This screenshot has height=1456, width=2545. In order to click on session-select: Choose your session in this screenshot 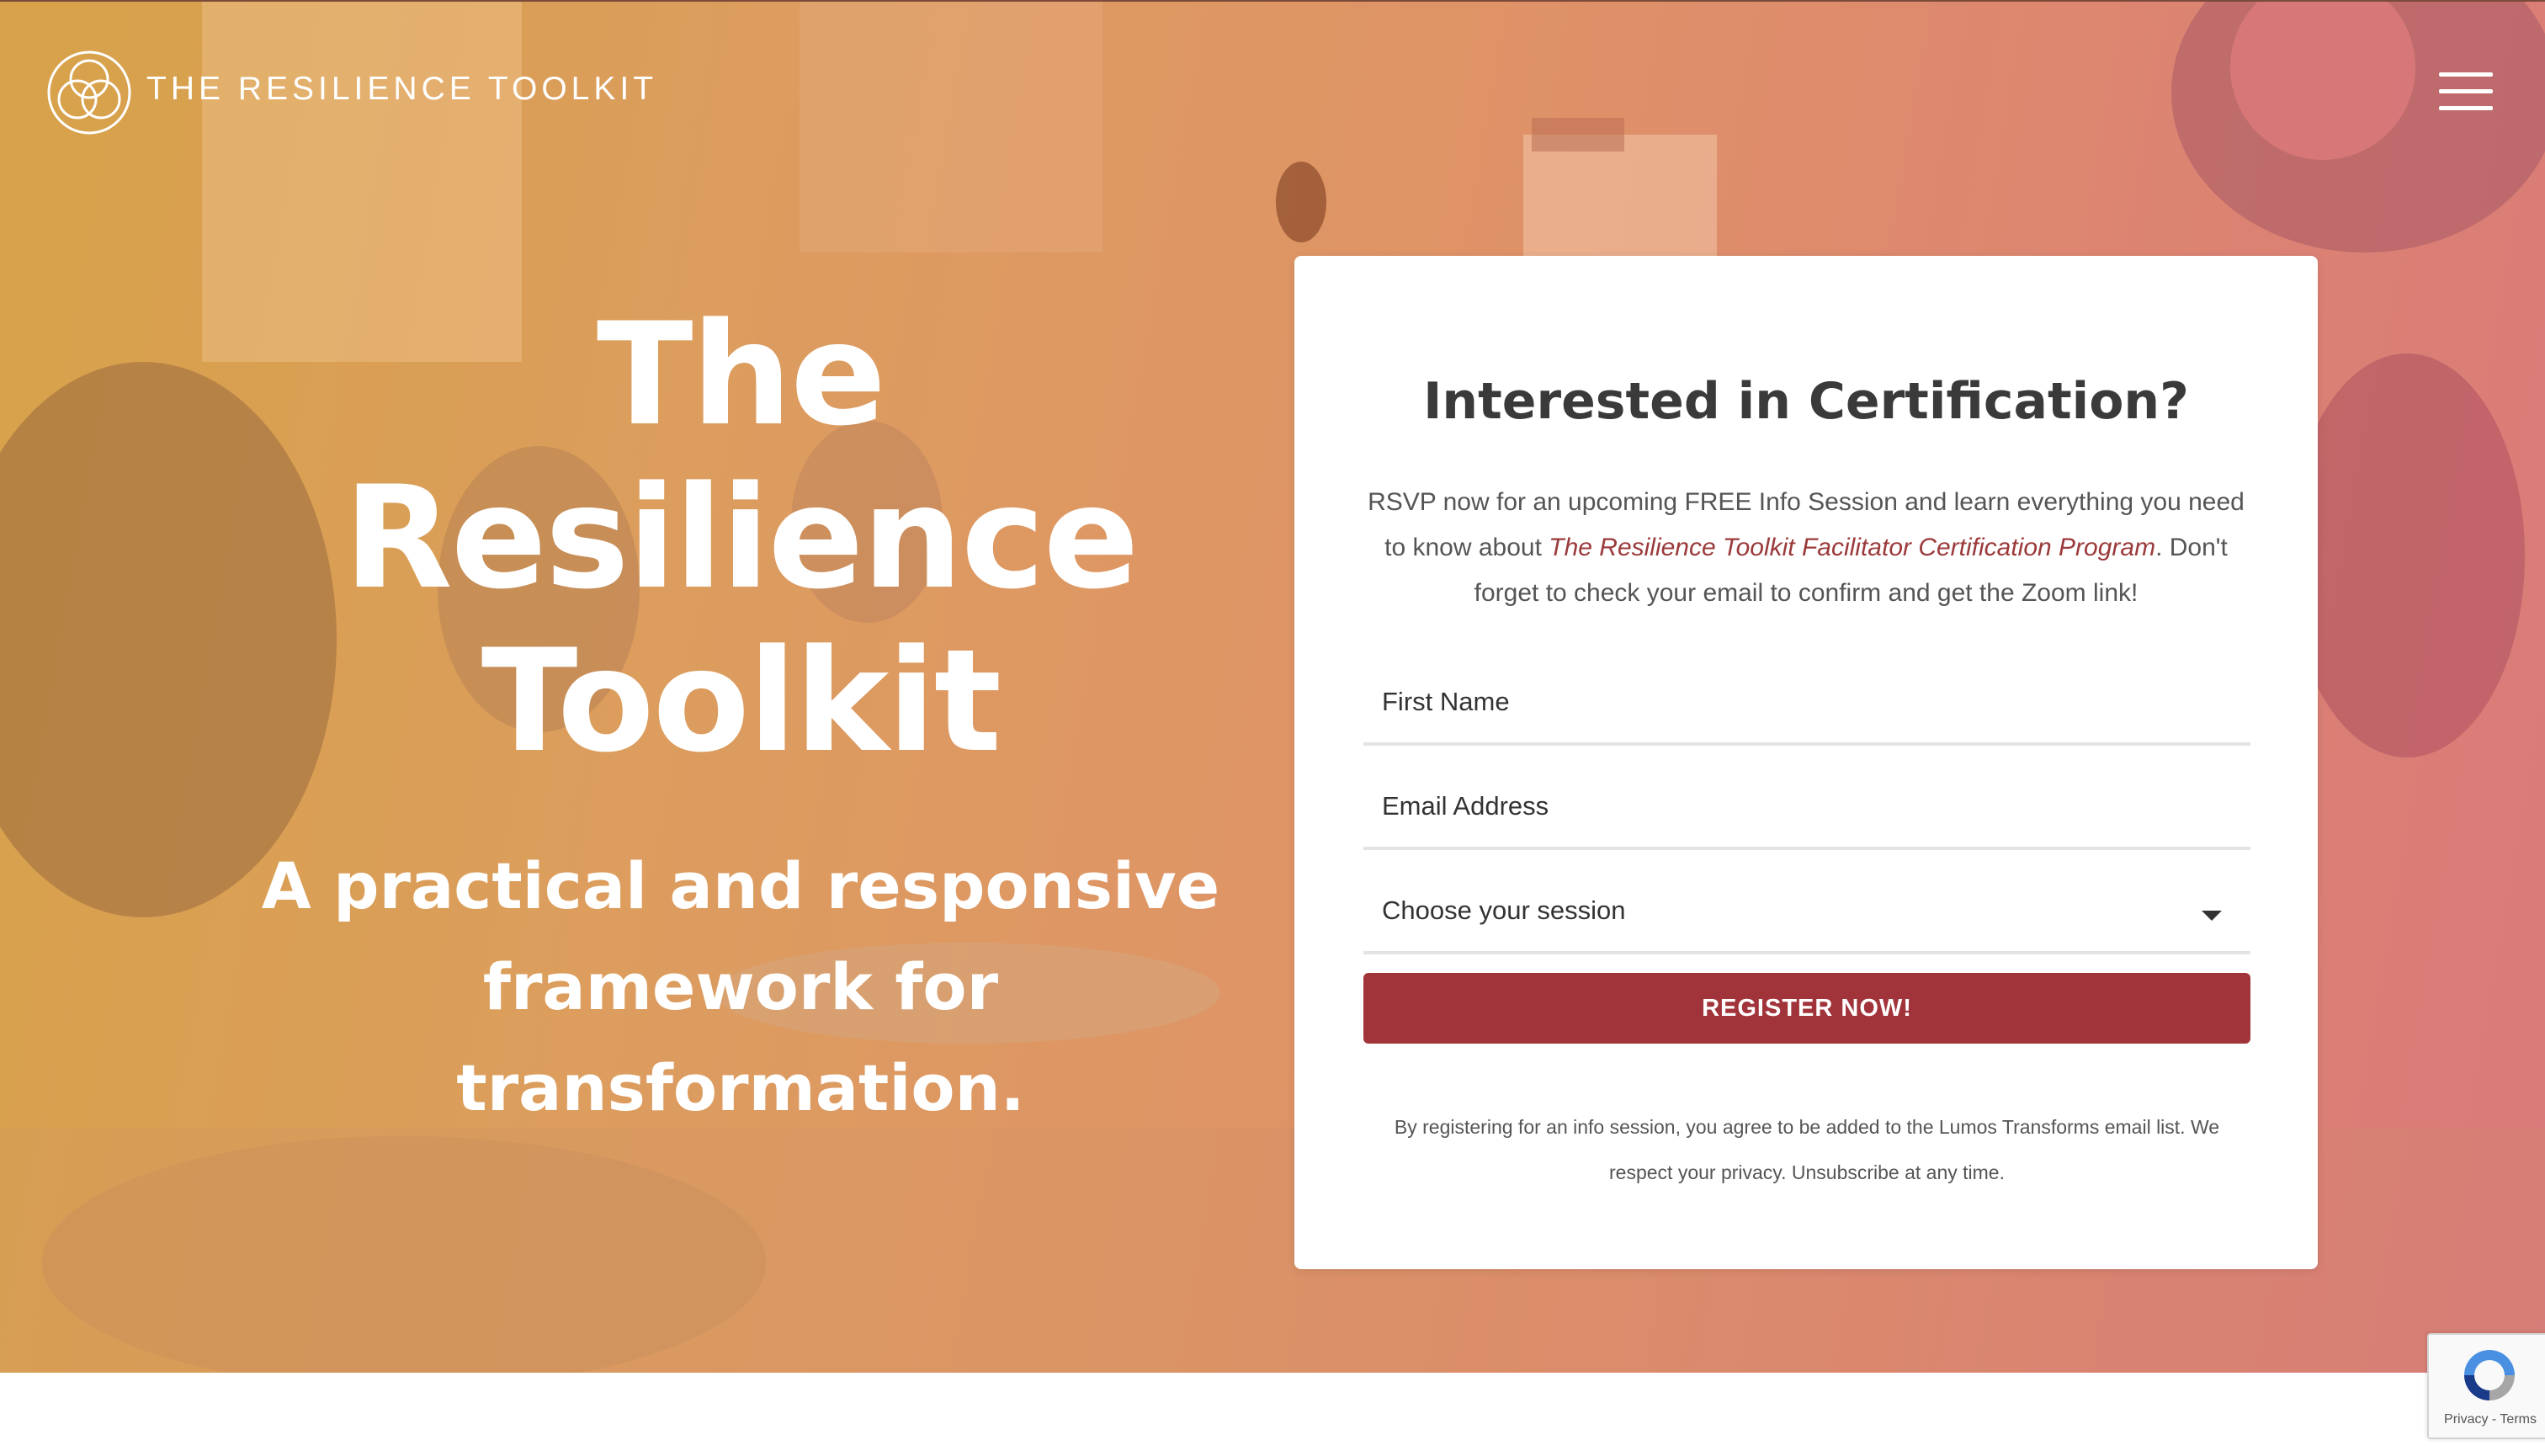, I will do `click(1806, 917)`.